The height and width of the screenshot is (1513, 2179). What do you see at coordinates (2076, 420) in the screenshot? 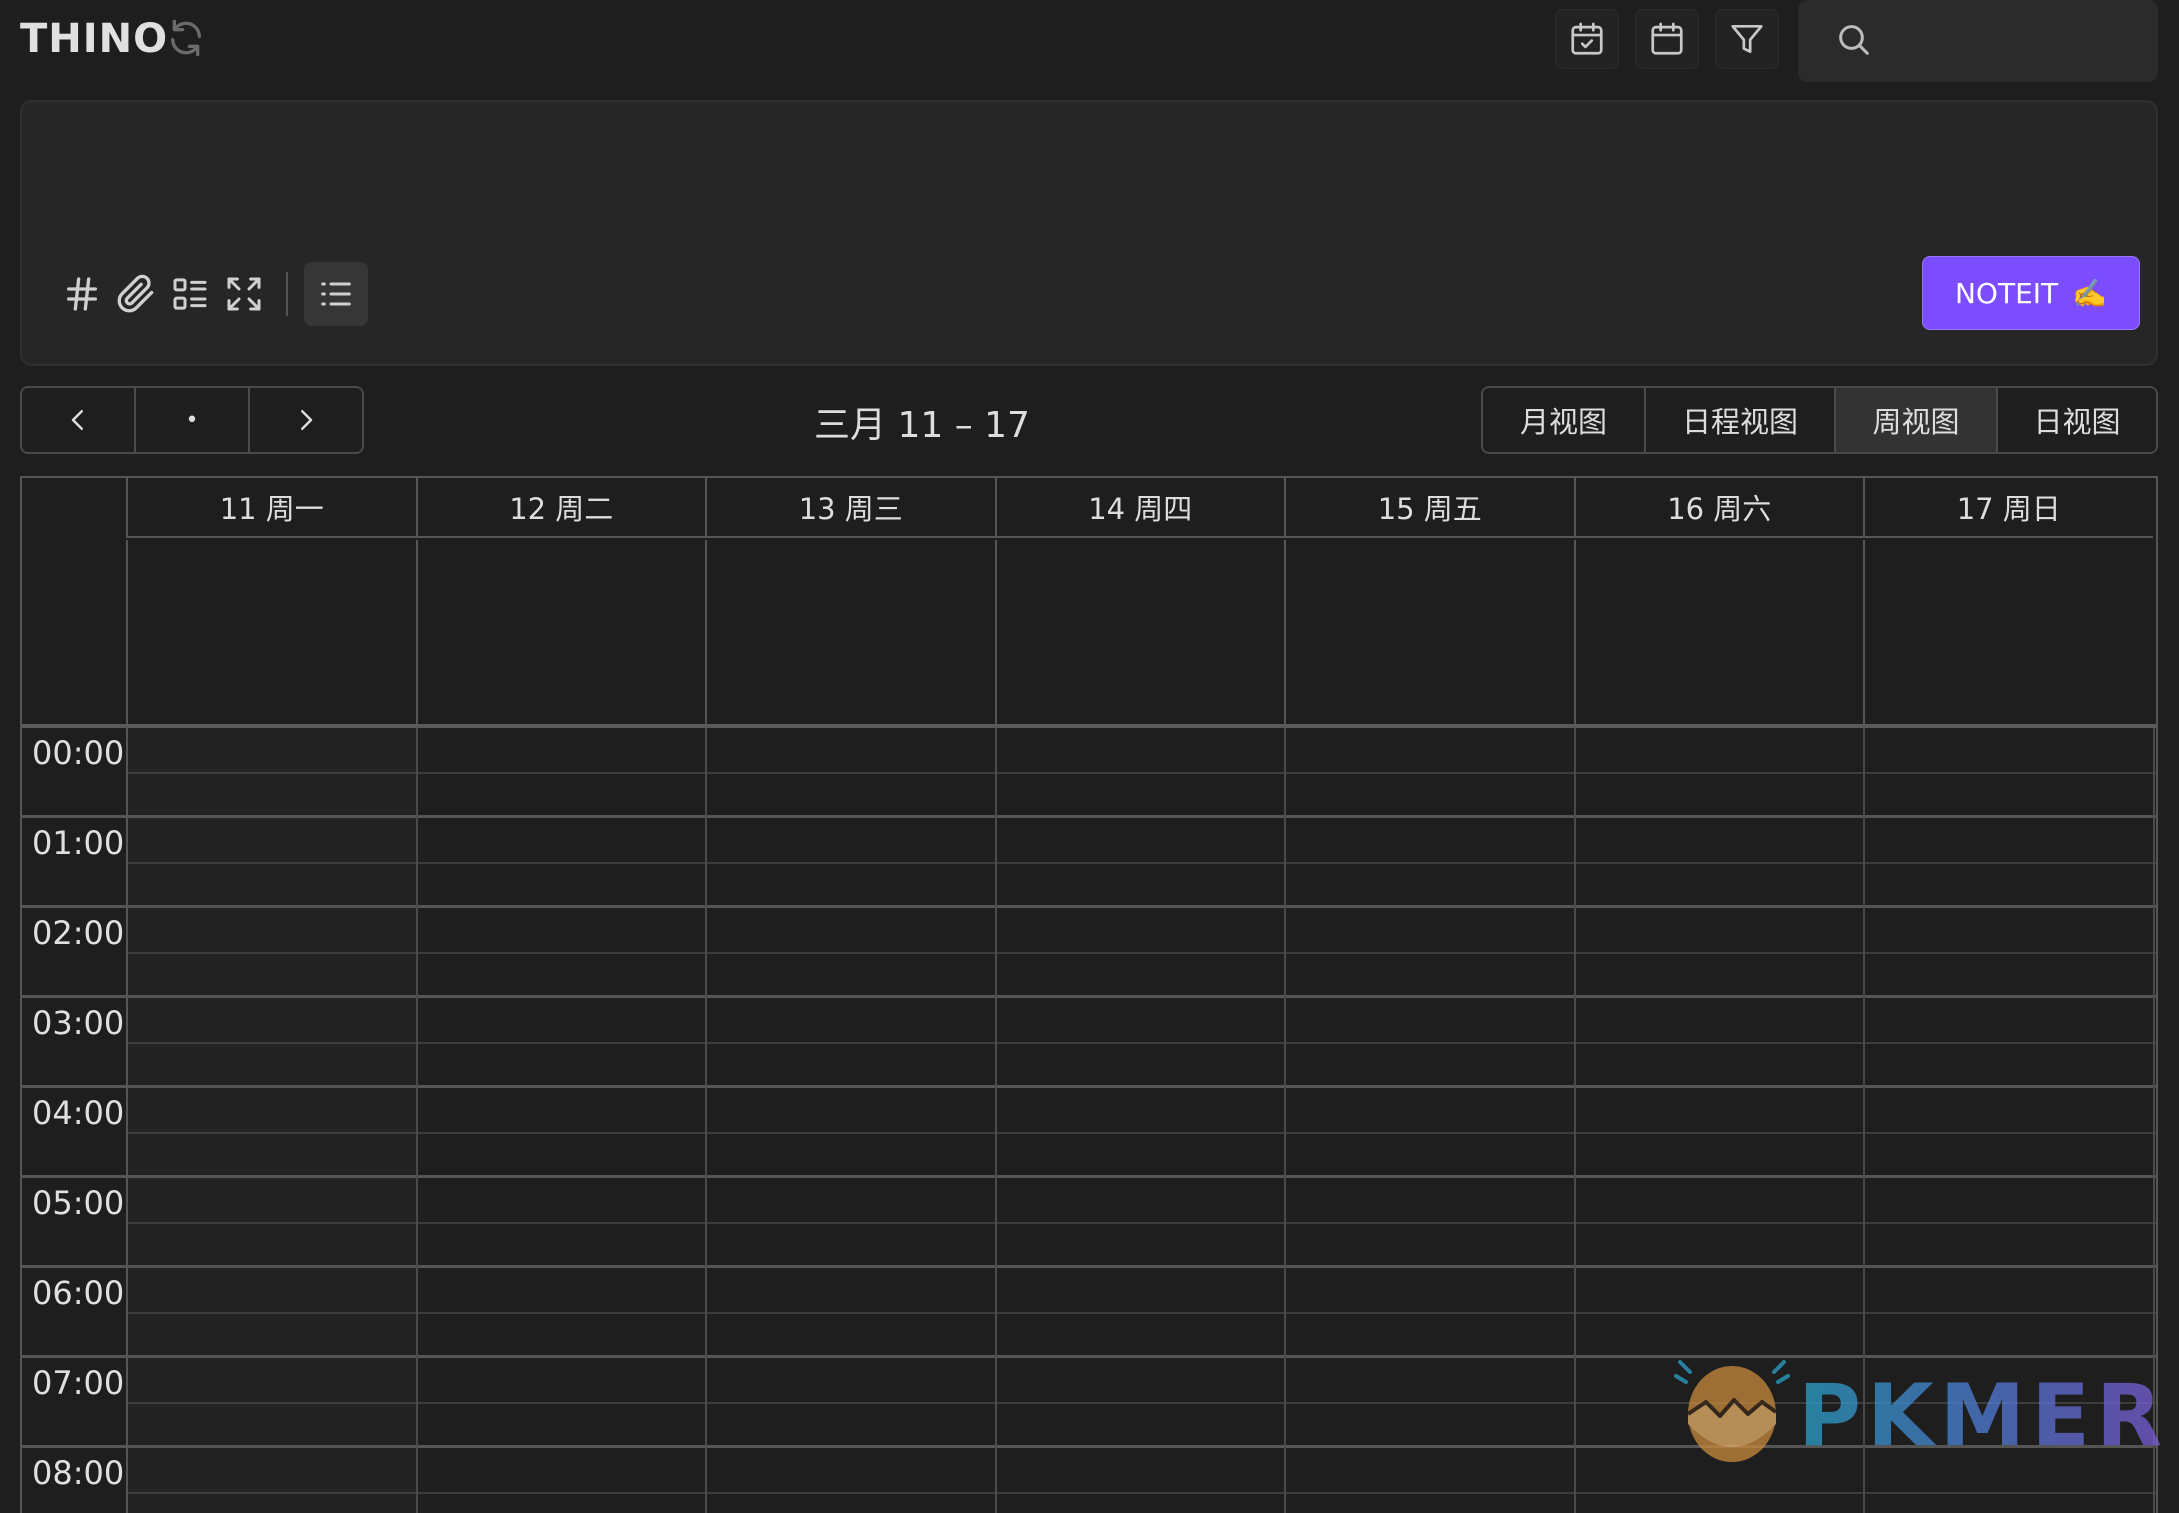
I see `day-view-button: 日视图` at bounding box center [2076, 420].